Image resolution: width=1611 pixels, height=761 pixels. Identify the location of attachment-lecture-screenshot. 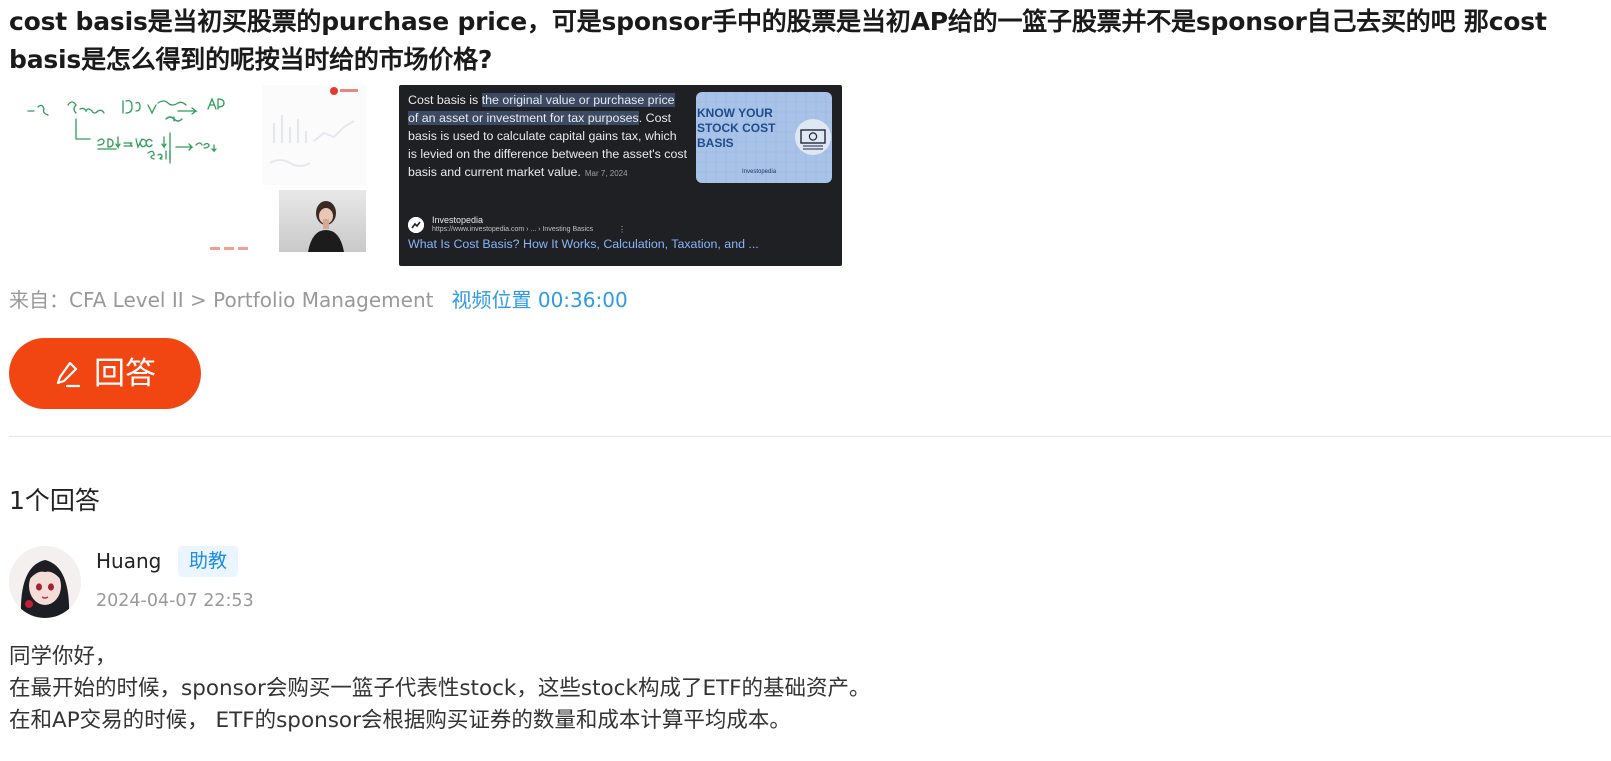
(192, 170).